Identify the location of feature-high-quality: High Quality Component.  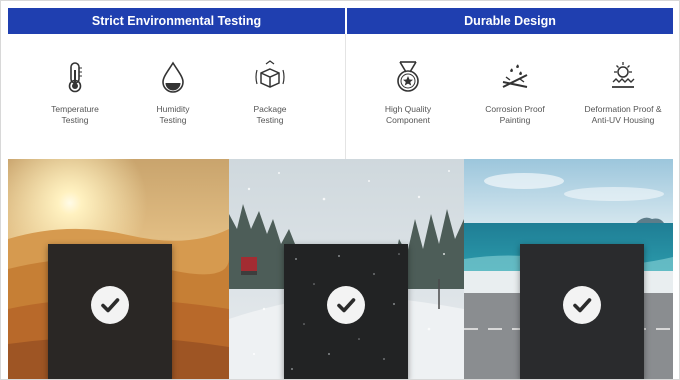
(408, 93).